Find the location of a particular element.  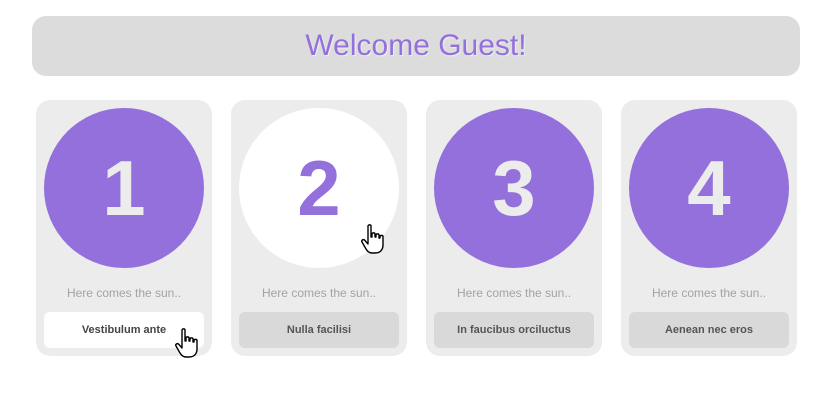

card-2-button: Nulla facilisi is located at coordinates (319, 330).